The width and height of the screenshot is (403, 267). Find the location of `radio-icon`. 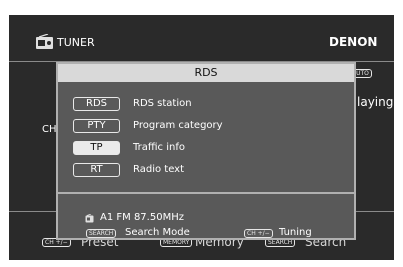

radio-icon is located at coordinates (44, 41).